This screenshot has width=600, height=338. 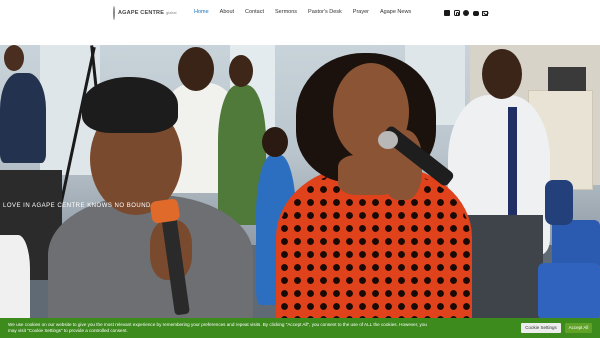 I want to click on foreground-sleeve, so click(x=15, y=277).